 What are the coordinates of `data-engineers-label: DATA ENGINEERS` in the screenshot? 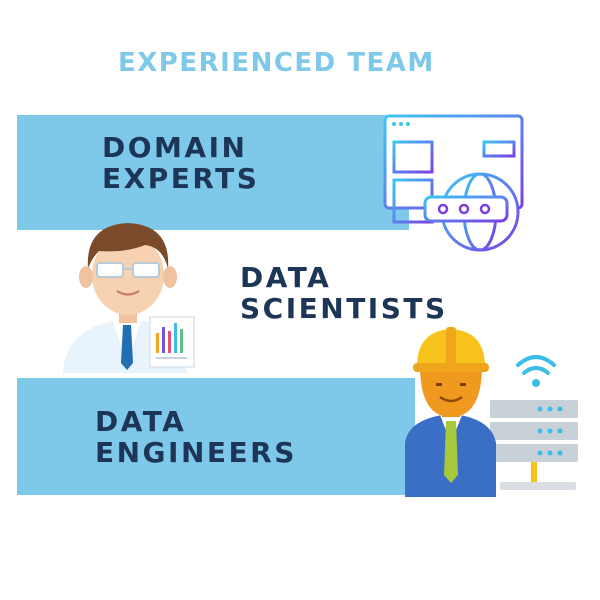 It's located at (196, 437).